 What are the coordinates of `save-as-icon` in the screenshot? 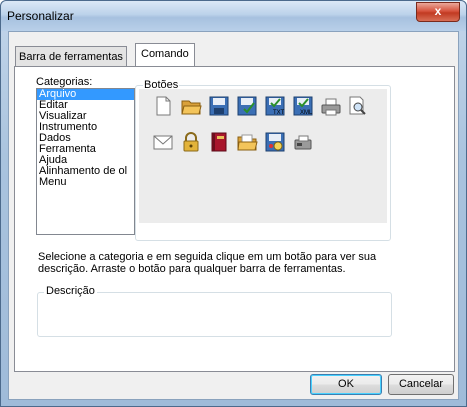 It's located at (247, 106).